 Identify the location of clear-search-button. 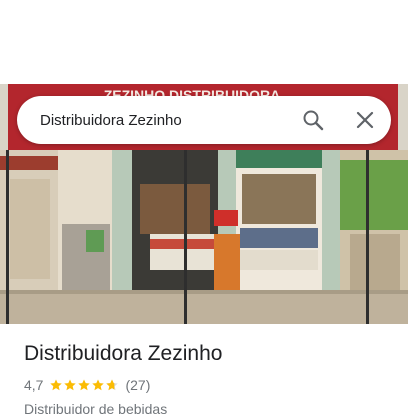
(365, 120).